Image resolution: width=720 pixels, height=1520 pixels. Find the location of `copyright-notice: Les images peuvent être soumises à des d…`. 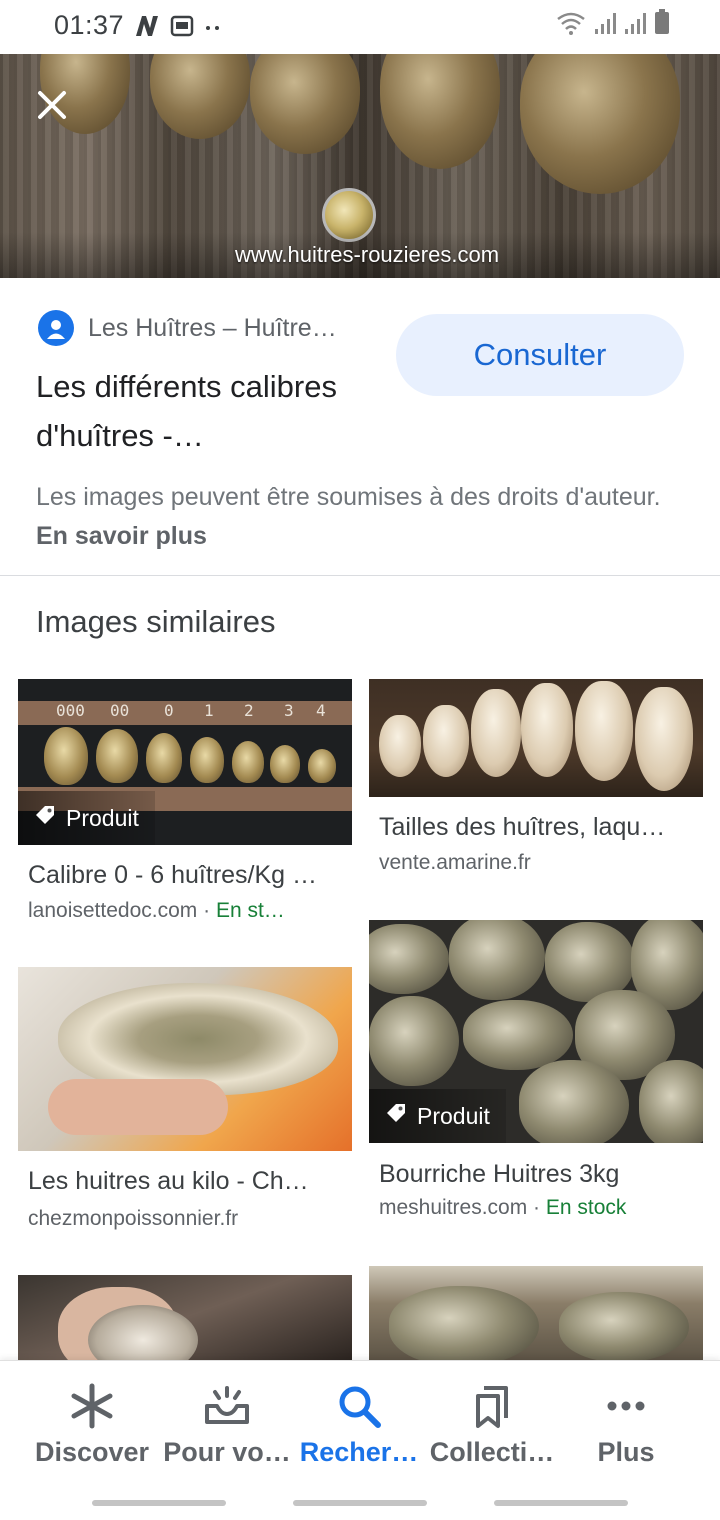

copyright-notice: Les images peuvent être soumises à des d… is located at coordinates (361, 517).